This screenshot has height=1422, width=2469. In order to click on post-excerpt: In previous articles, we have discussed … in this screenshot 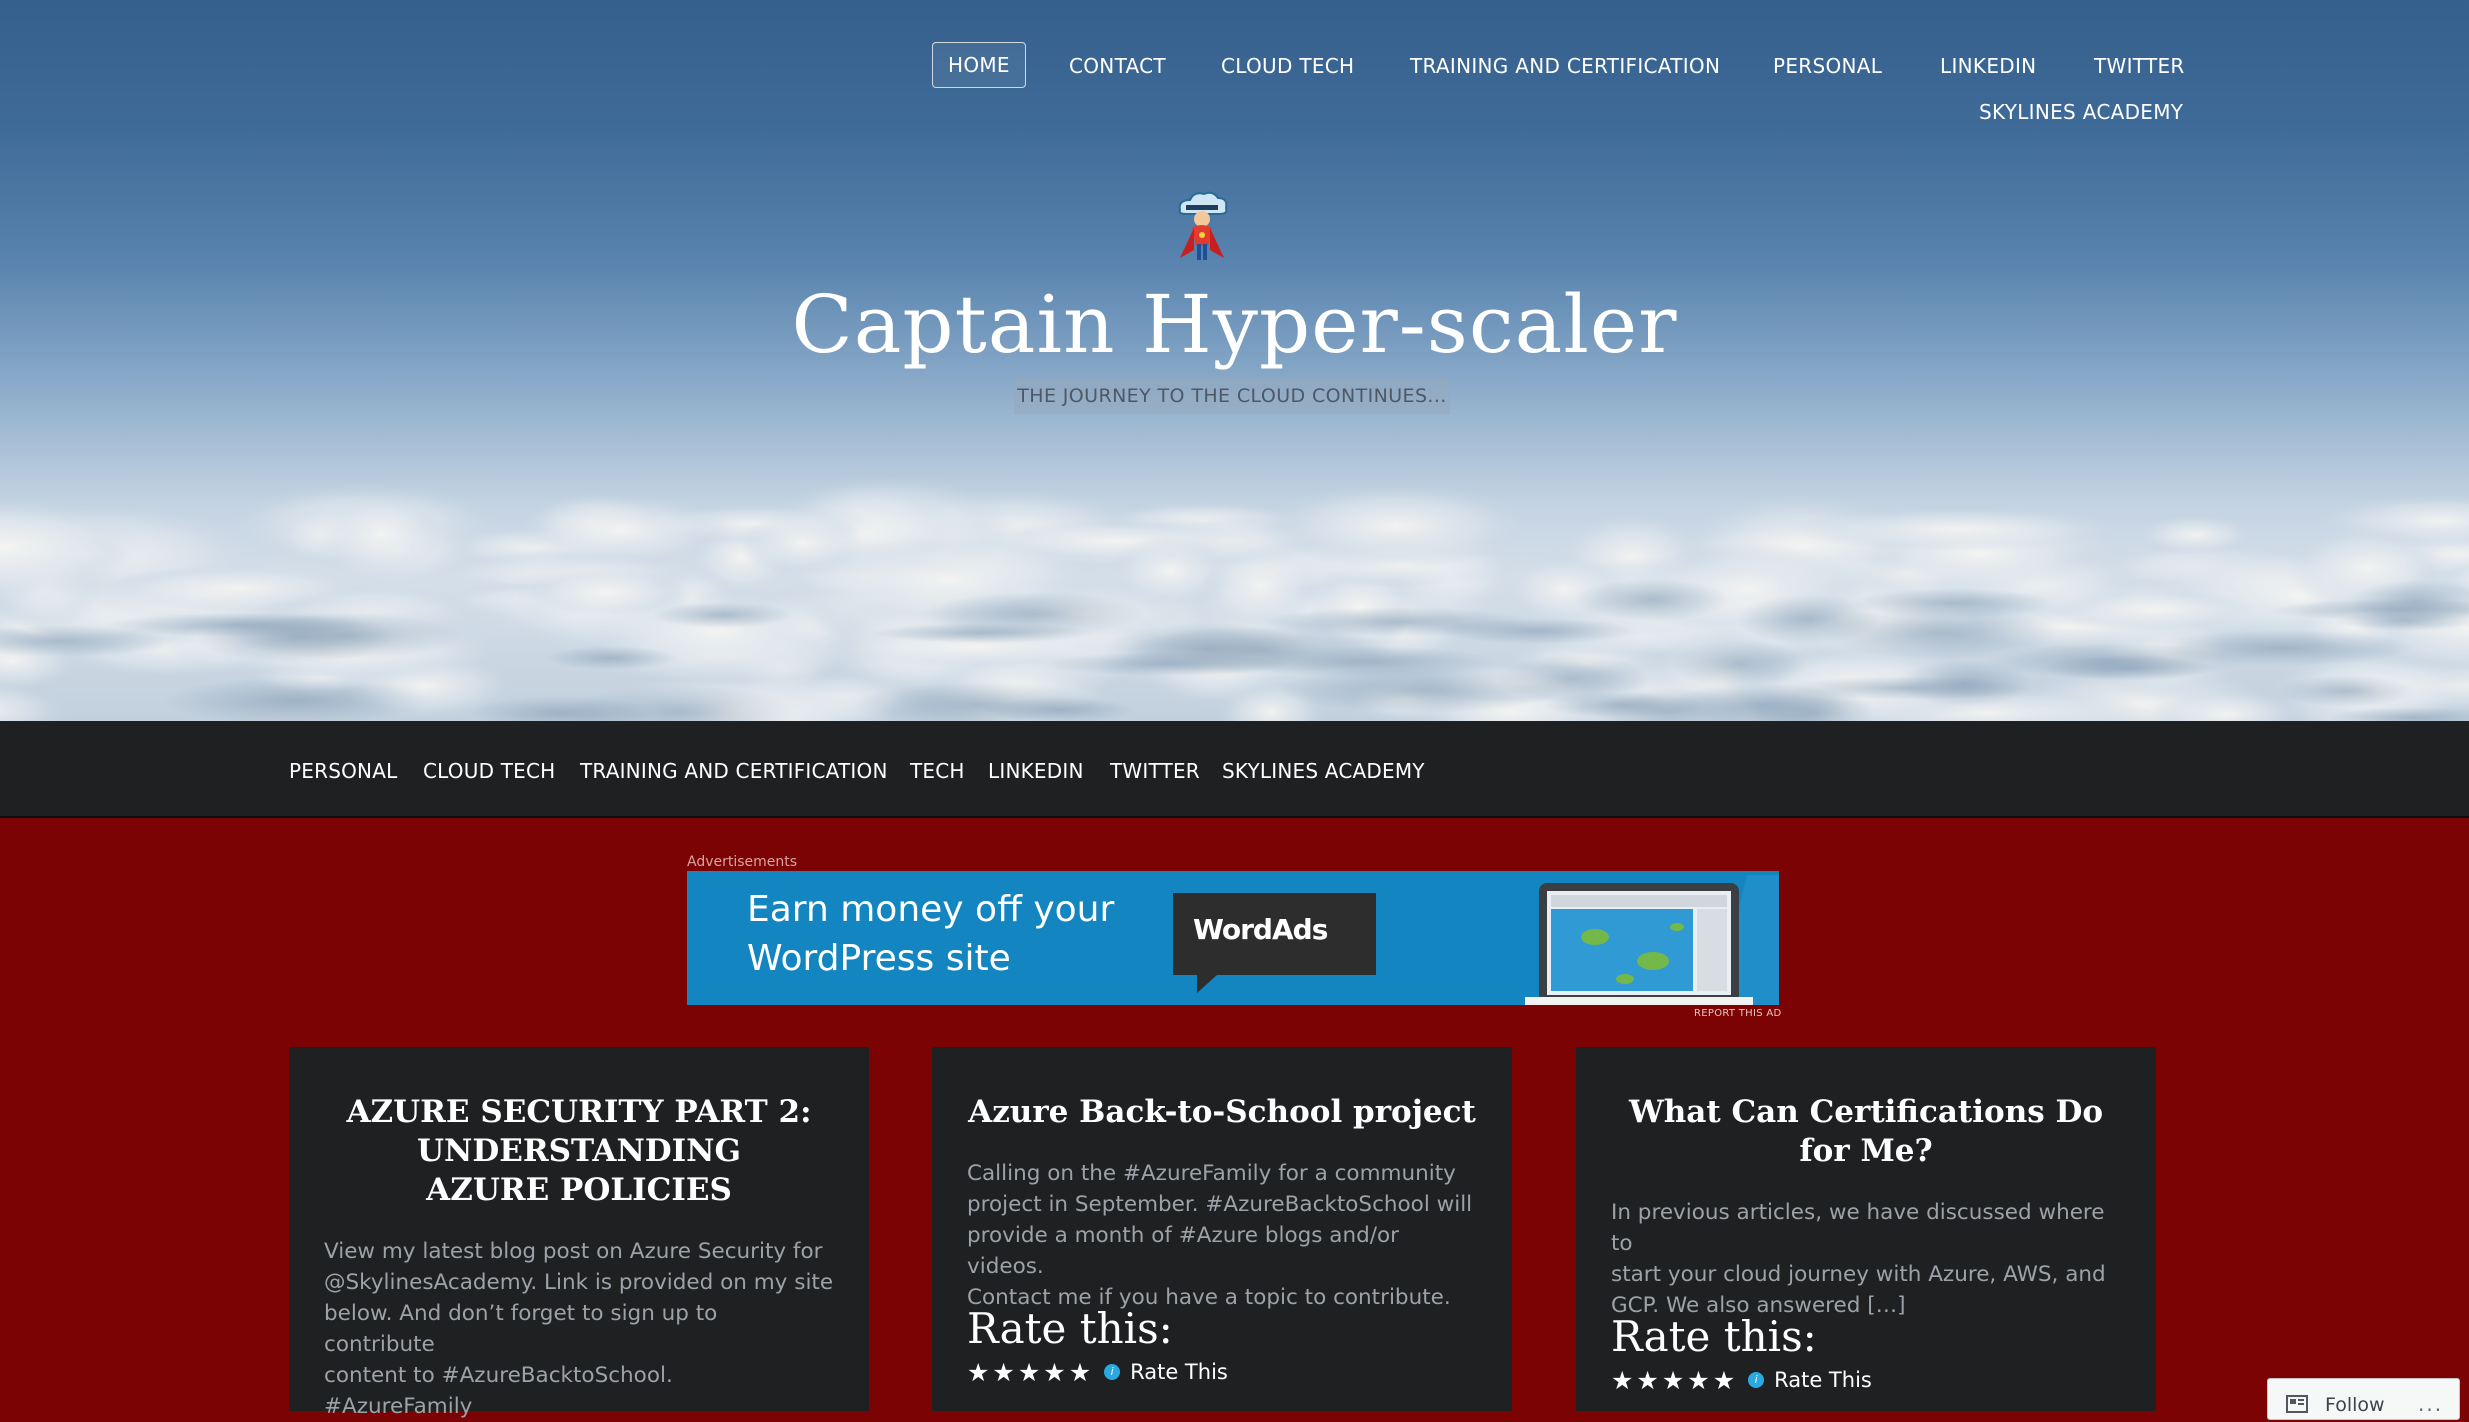, I will do `click(1866, 1259)`.